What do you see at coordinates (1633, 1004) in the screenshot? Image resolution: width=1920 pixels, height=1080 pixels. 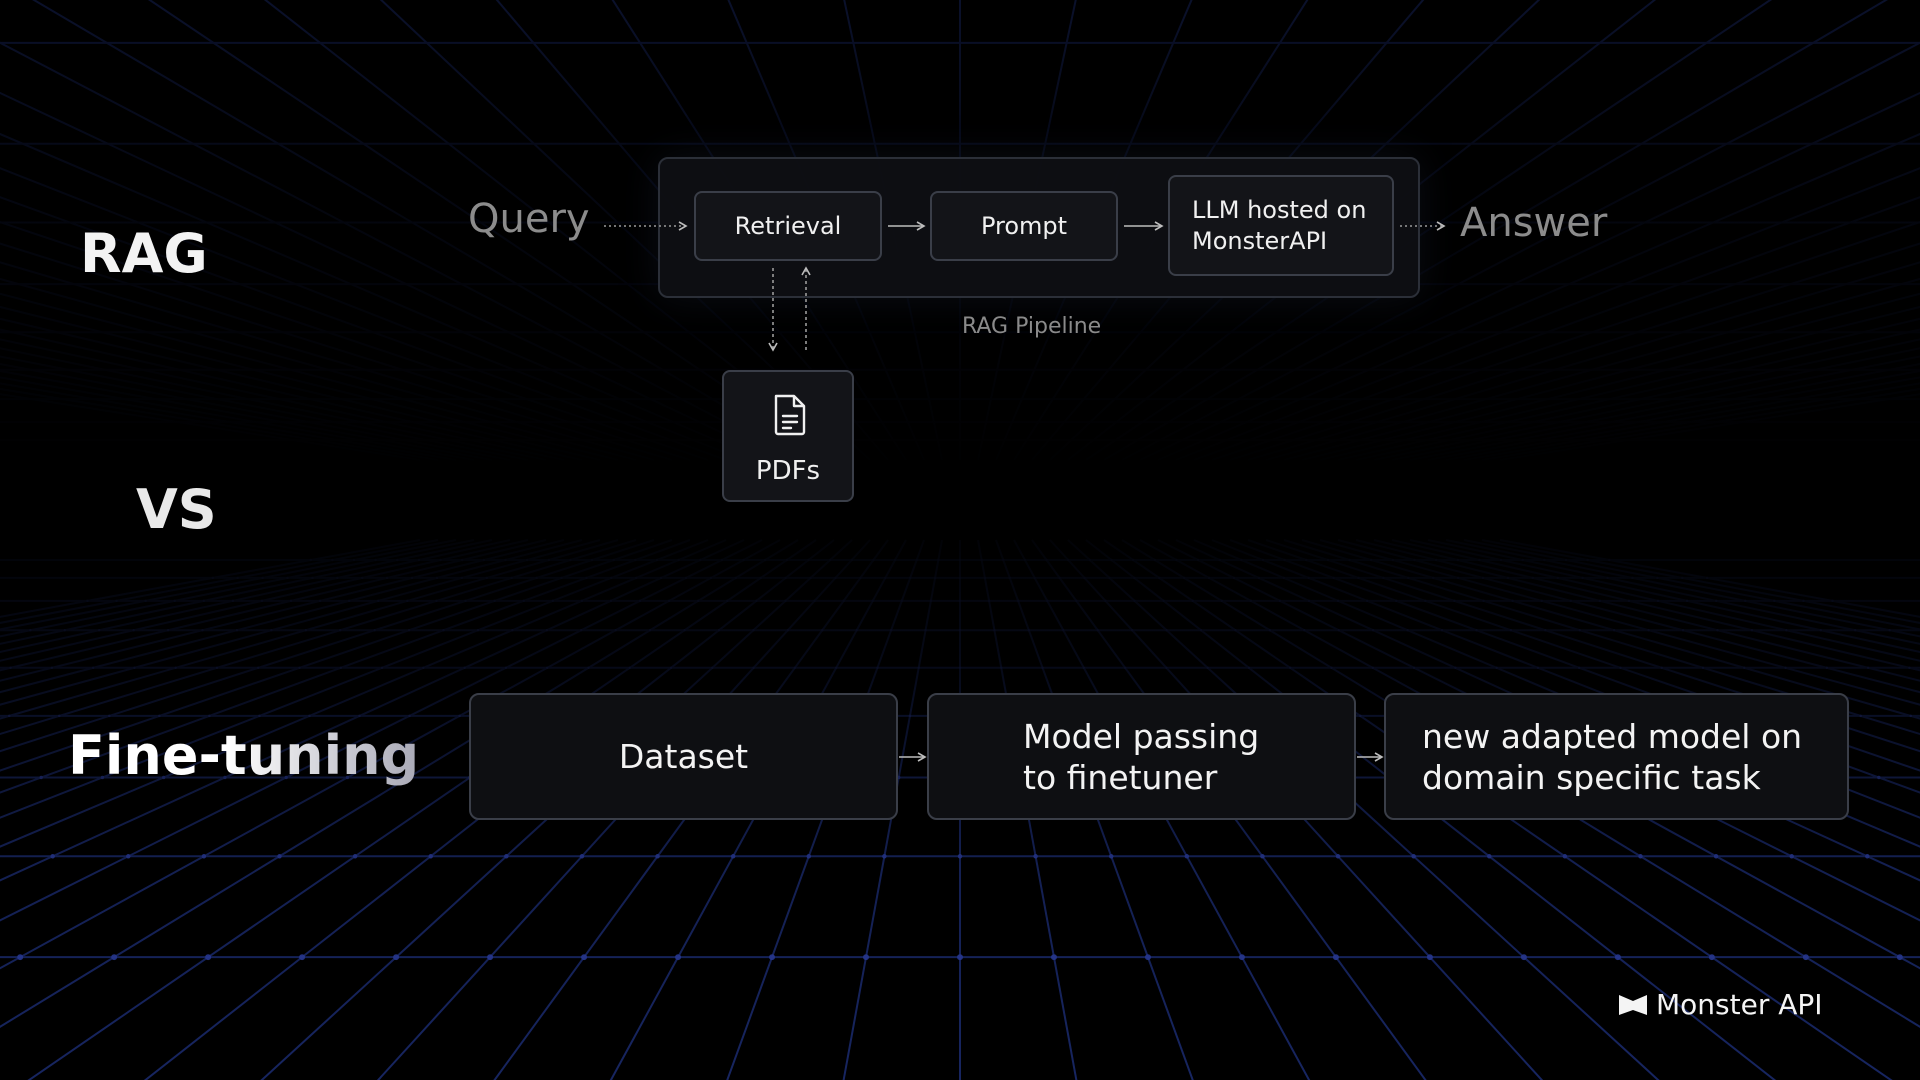 I see `monster-logo-icon` at bounding box center [1633, 1004].